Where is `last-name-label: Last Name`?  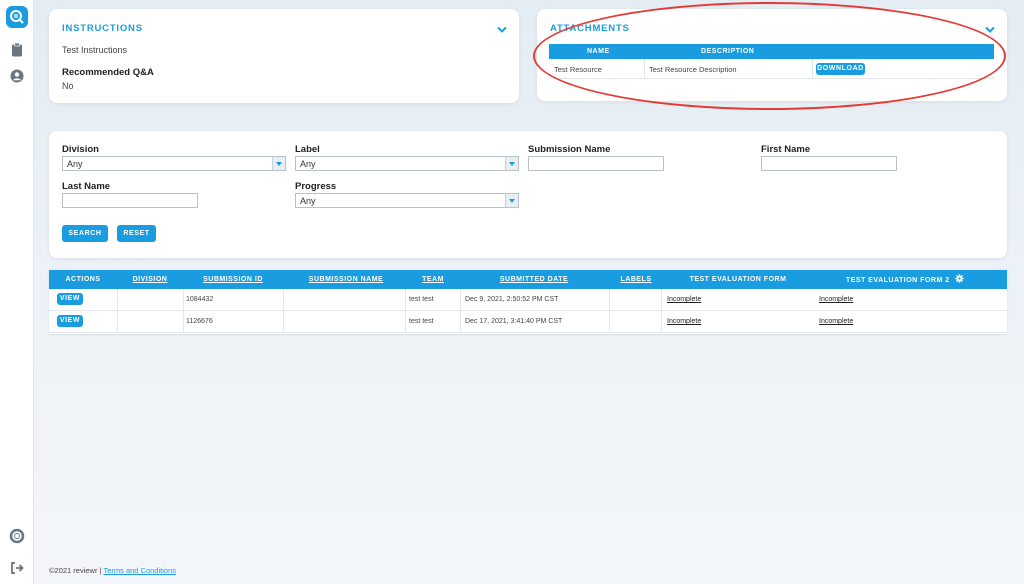
last-name-label: Last Name is located at coordinates (86, 186).